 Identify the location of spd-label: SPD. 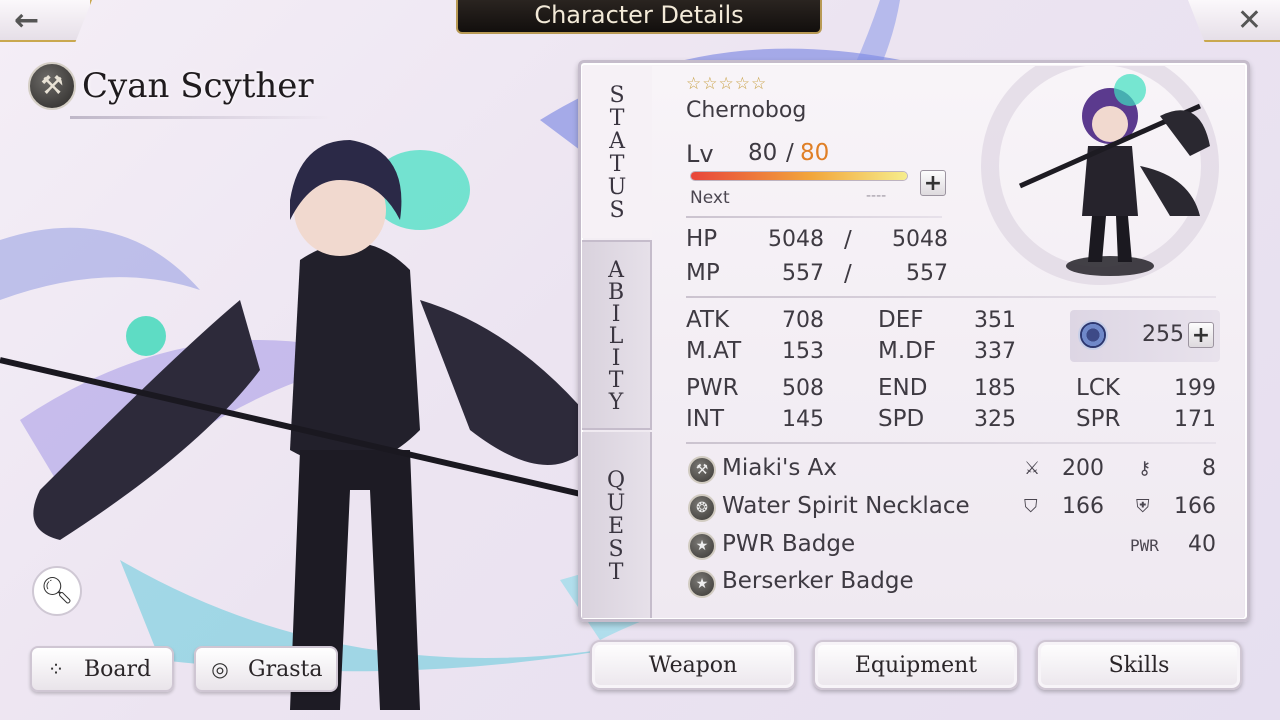
(901, 419).